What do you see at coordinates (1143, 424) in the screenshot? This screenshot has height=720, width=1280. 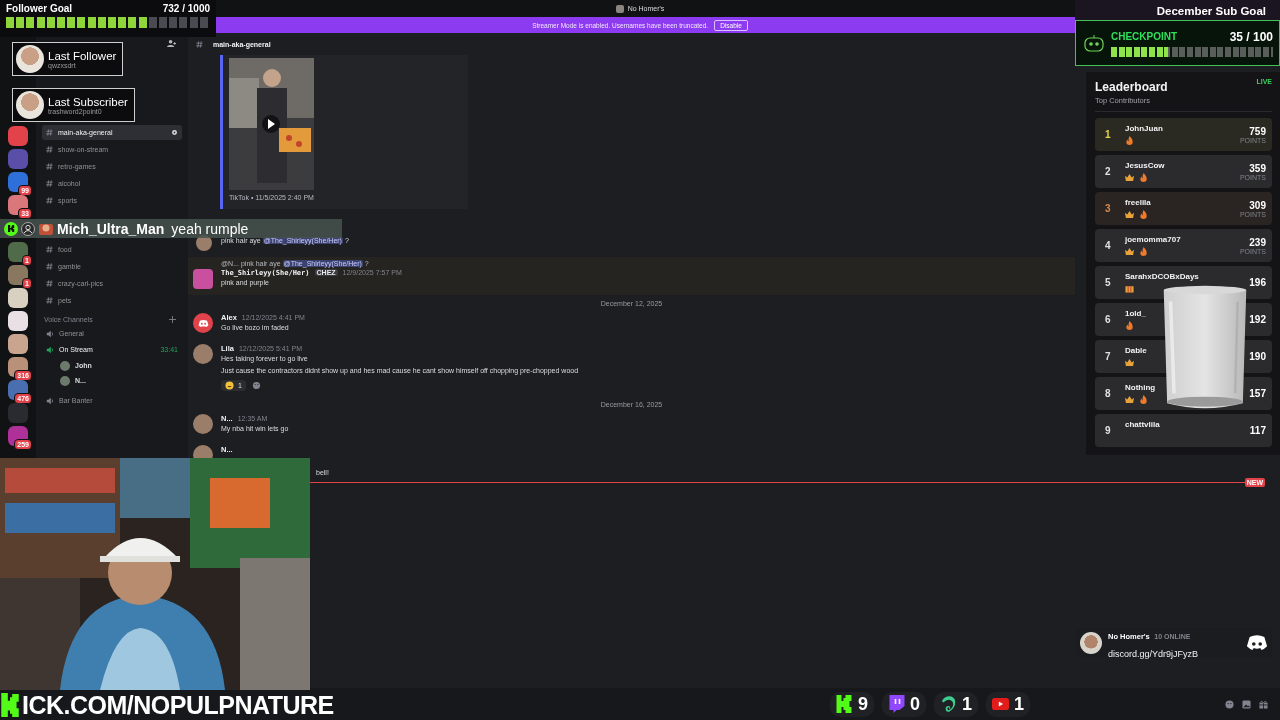 I see `contributor-name: chattvlila` at bounding box center [1143, 424].